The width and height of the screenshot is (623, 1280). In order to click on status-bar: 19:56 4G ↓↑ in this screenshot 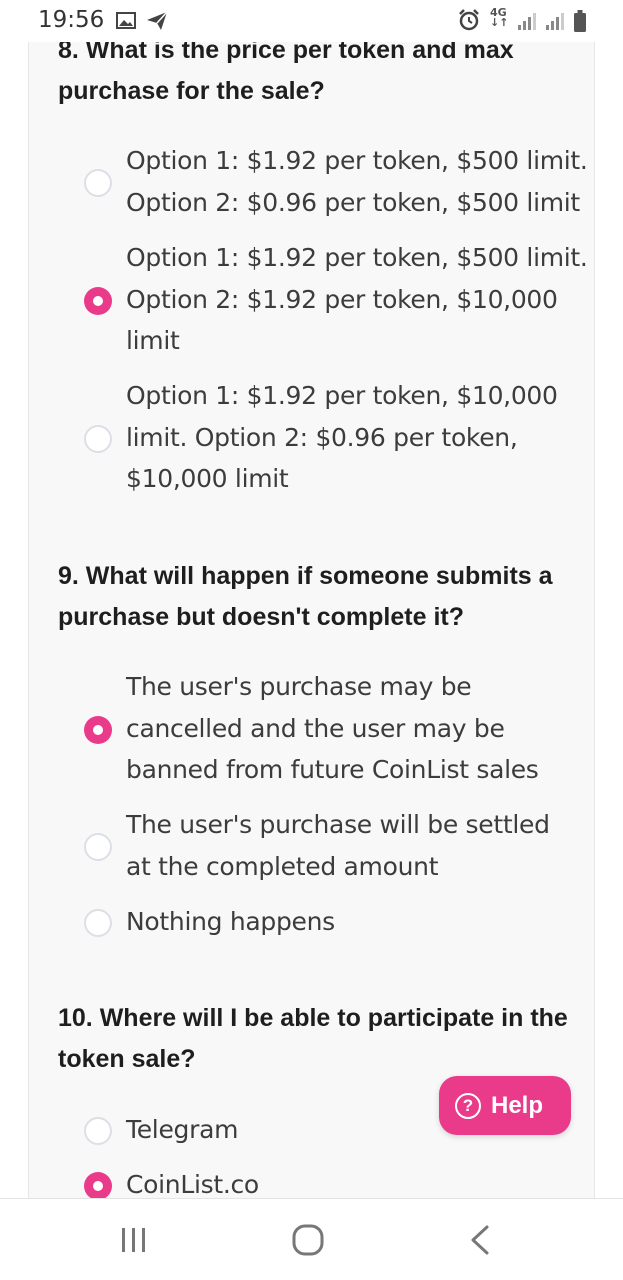, I will do `click(311, 21)`.